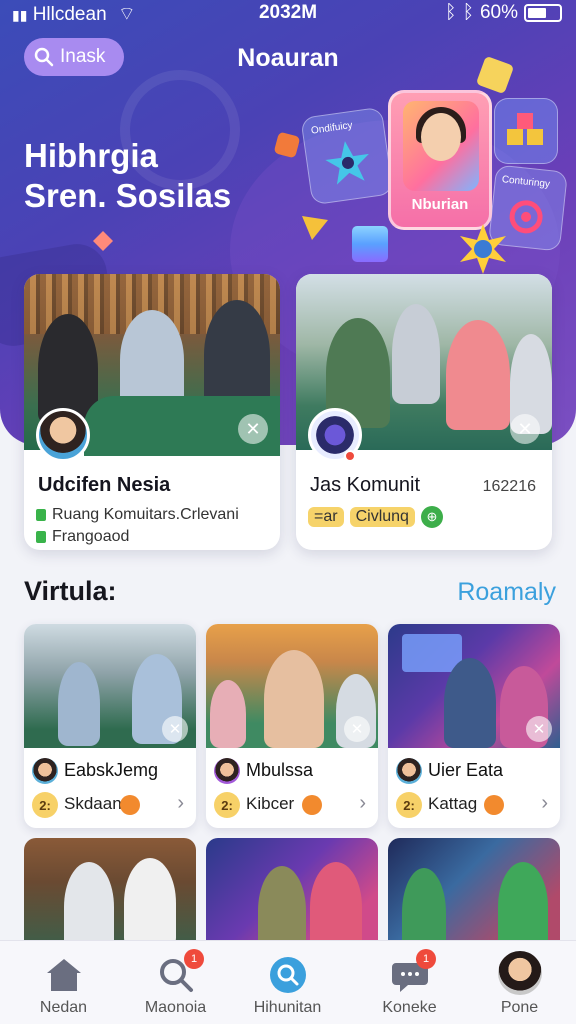 The height and width of the screenshot is (1024, 576). I want to click on nav-label: Pone, so click(519, 1007).